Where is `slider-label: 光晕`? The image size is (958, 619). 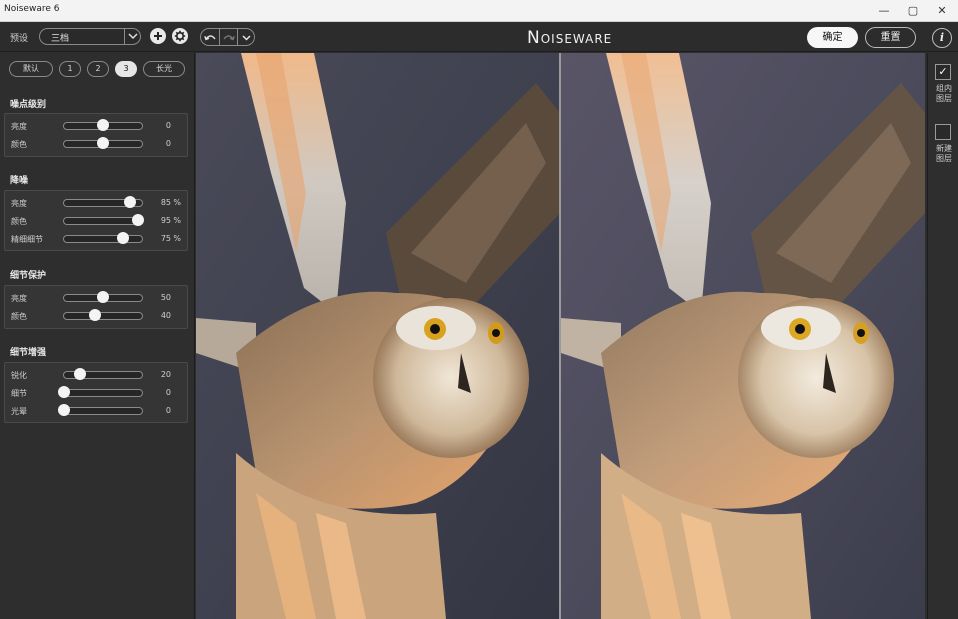
slider-label: 光晕 is located at coordinates (19, 411).